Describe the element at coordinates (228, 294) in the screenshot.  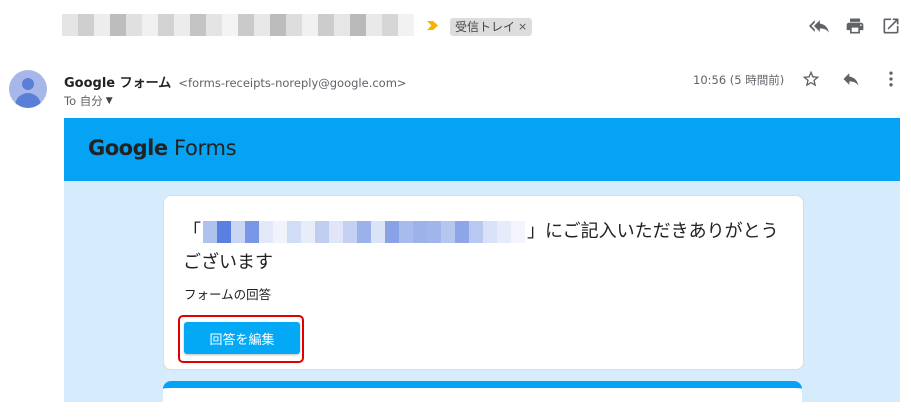
I see `card-subtitle: フォームの回答` at that location.